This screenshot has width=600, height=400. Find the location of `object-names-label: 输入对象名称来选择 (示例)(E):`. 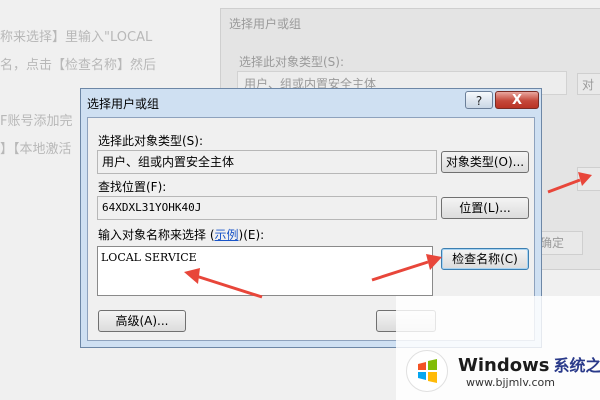

object-names-label: 输入对象名称来选择 (示例)(E): is located at coordinates (181, 234).